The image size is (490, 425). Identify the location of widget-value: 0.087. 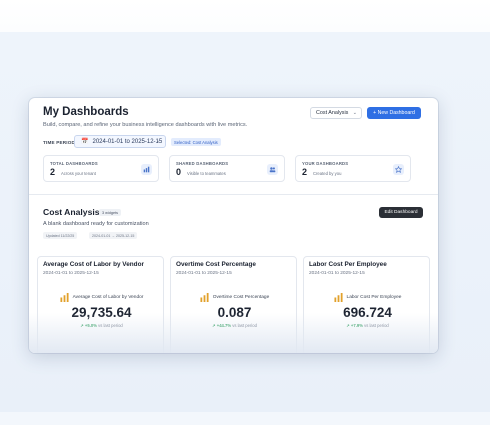
(234, 312).